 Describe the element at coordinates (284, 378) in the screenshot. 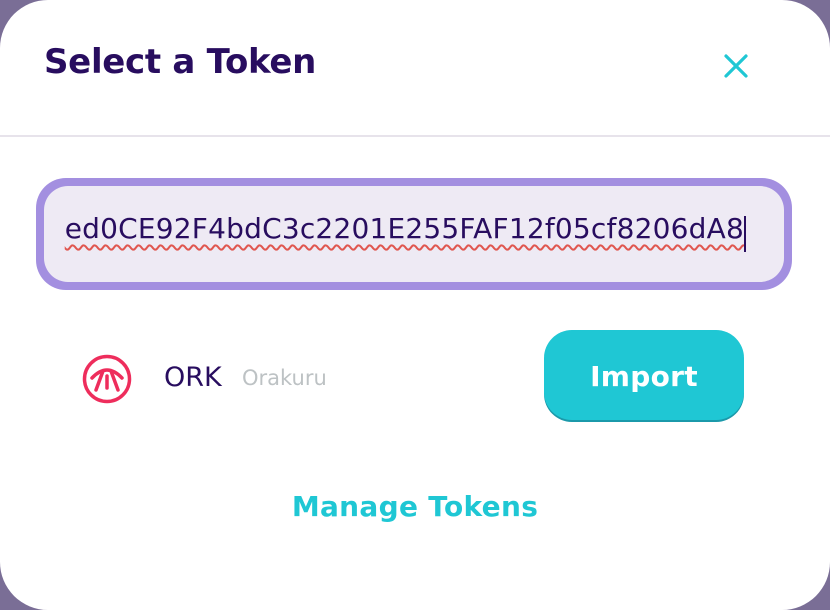

I see `token-name: Orakuru` at that location.